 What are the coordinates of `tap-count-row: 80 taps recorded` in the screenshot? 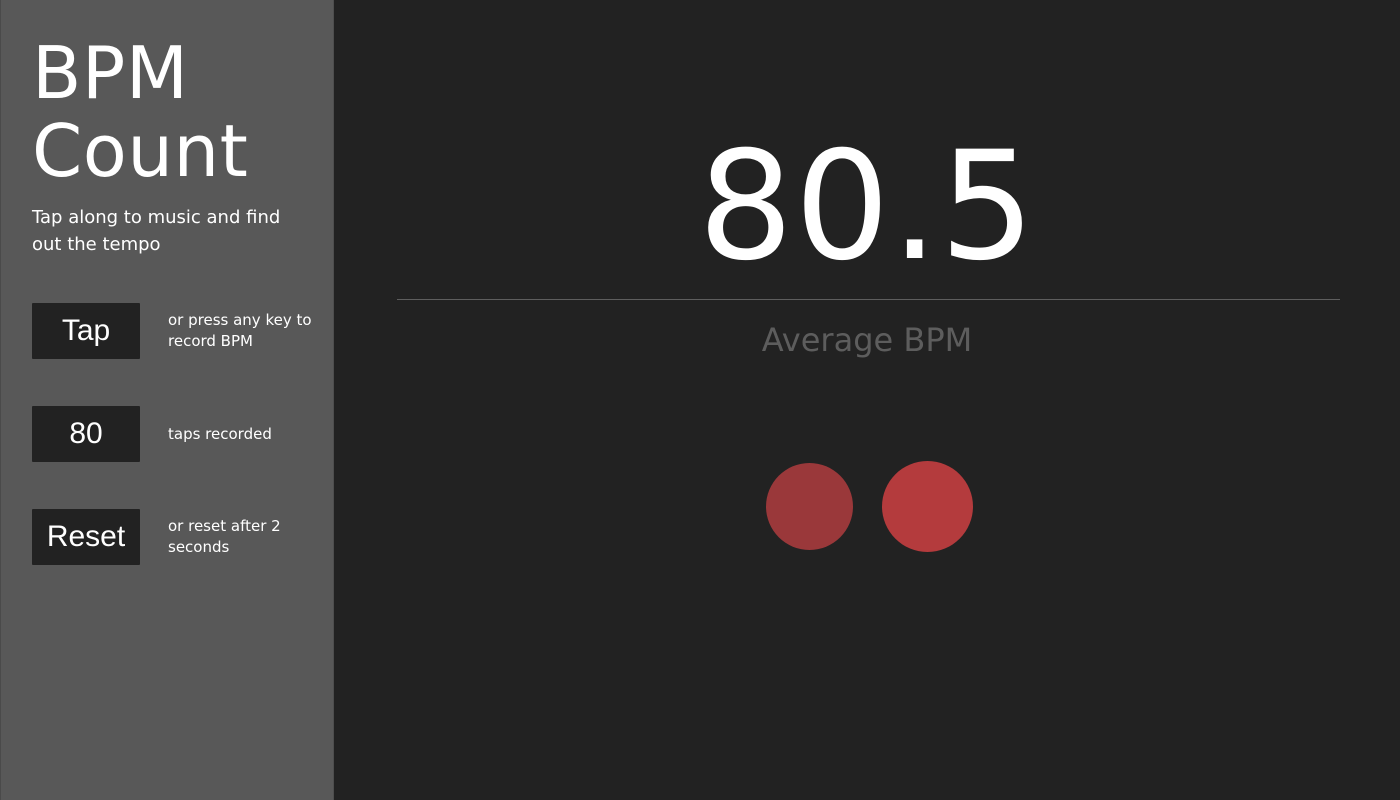 It's located at (177, 434).